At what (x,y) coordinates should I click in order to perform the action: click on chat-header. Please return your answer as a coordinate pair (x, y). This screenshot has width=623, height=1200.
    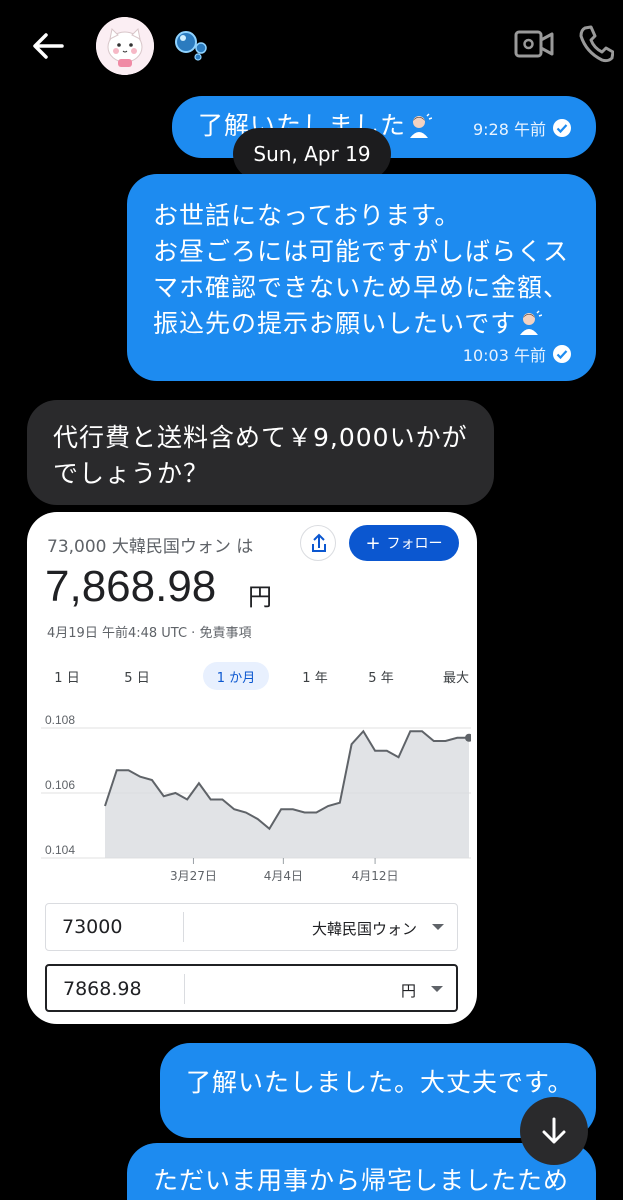
    Looking at the image, I should click on (311, 45).